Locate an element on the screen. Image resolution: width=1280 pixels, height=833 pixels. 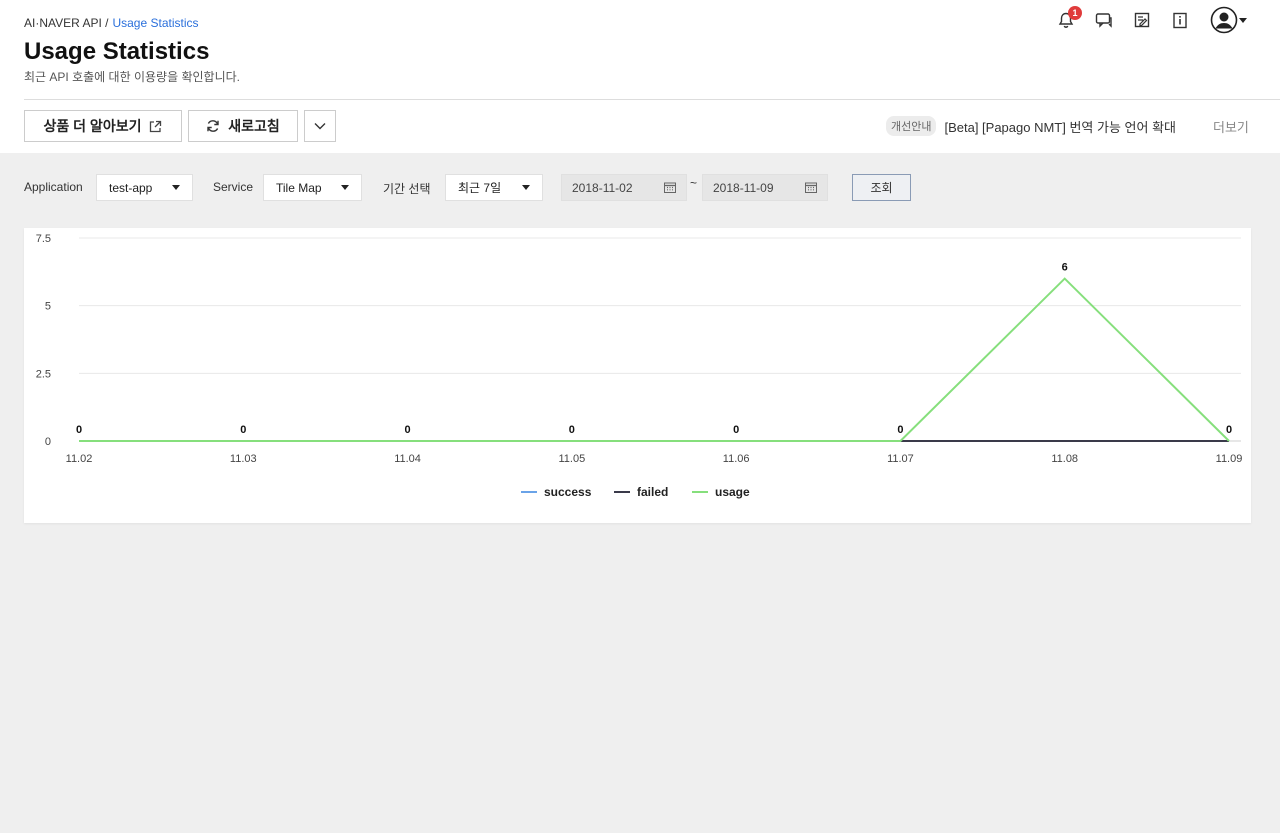
breadcrumb-current: Usage Statistics is located at coordinates (155, 23).